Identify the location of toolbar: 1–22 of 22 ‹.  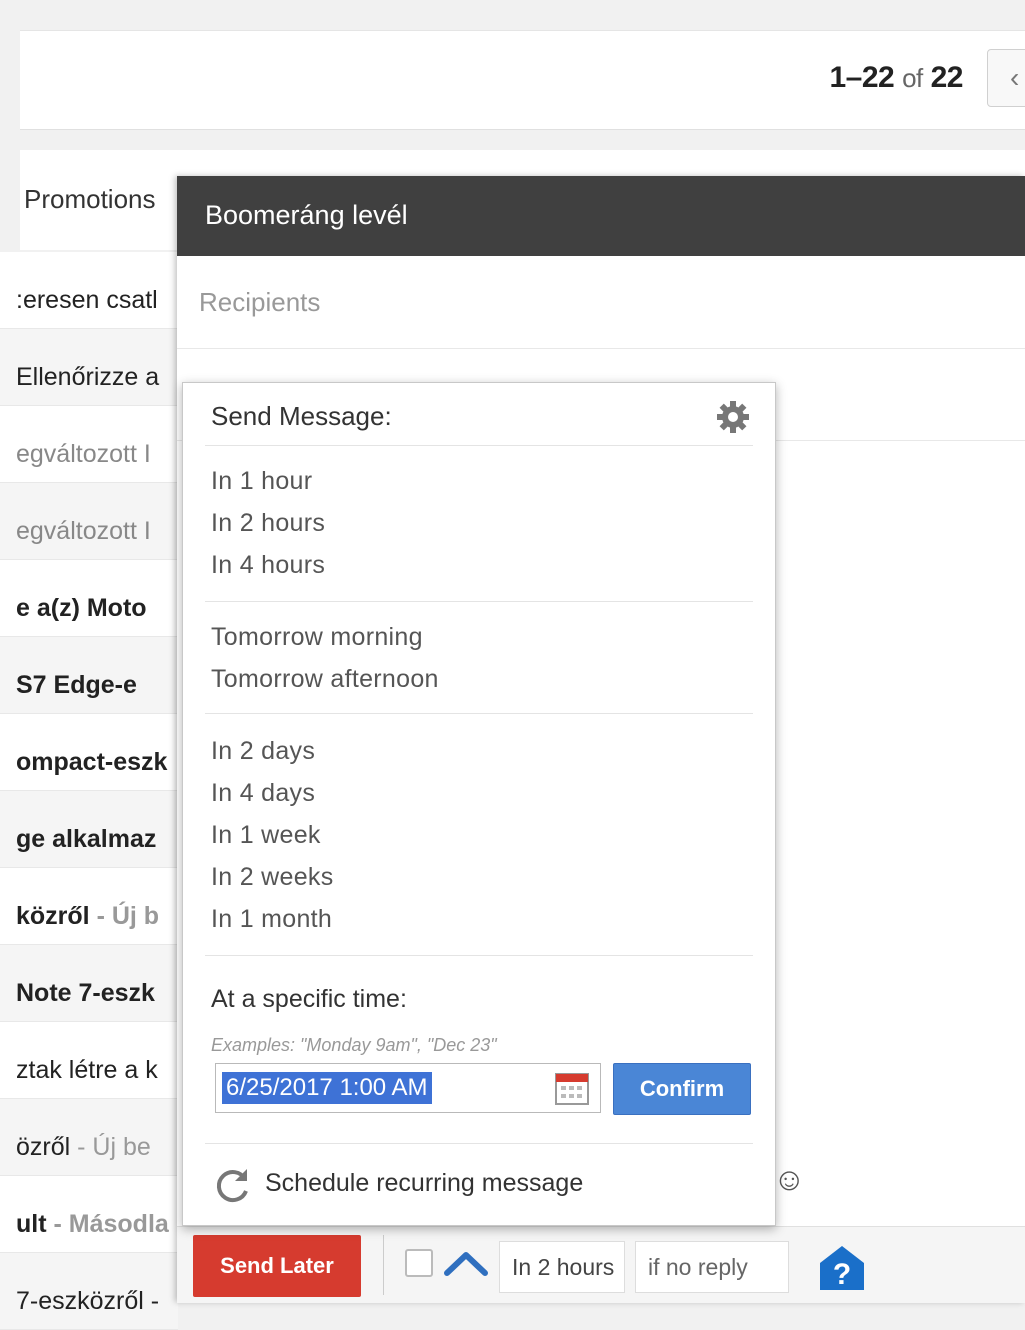
(522, 80).